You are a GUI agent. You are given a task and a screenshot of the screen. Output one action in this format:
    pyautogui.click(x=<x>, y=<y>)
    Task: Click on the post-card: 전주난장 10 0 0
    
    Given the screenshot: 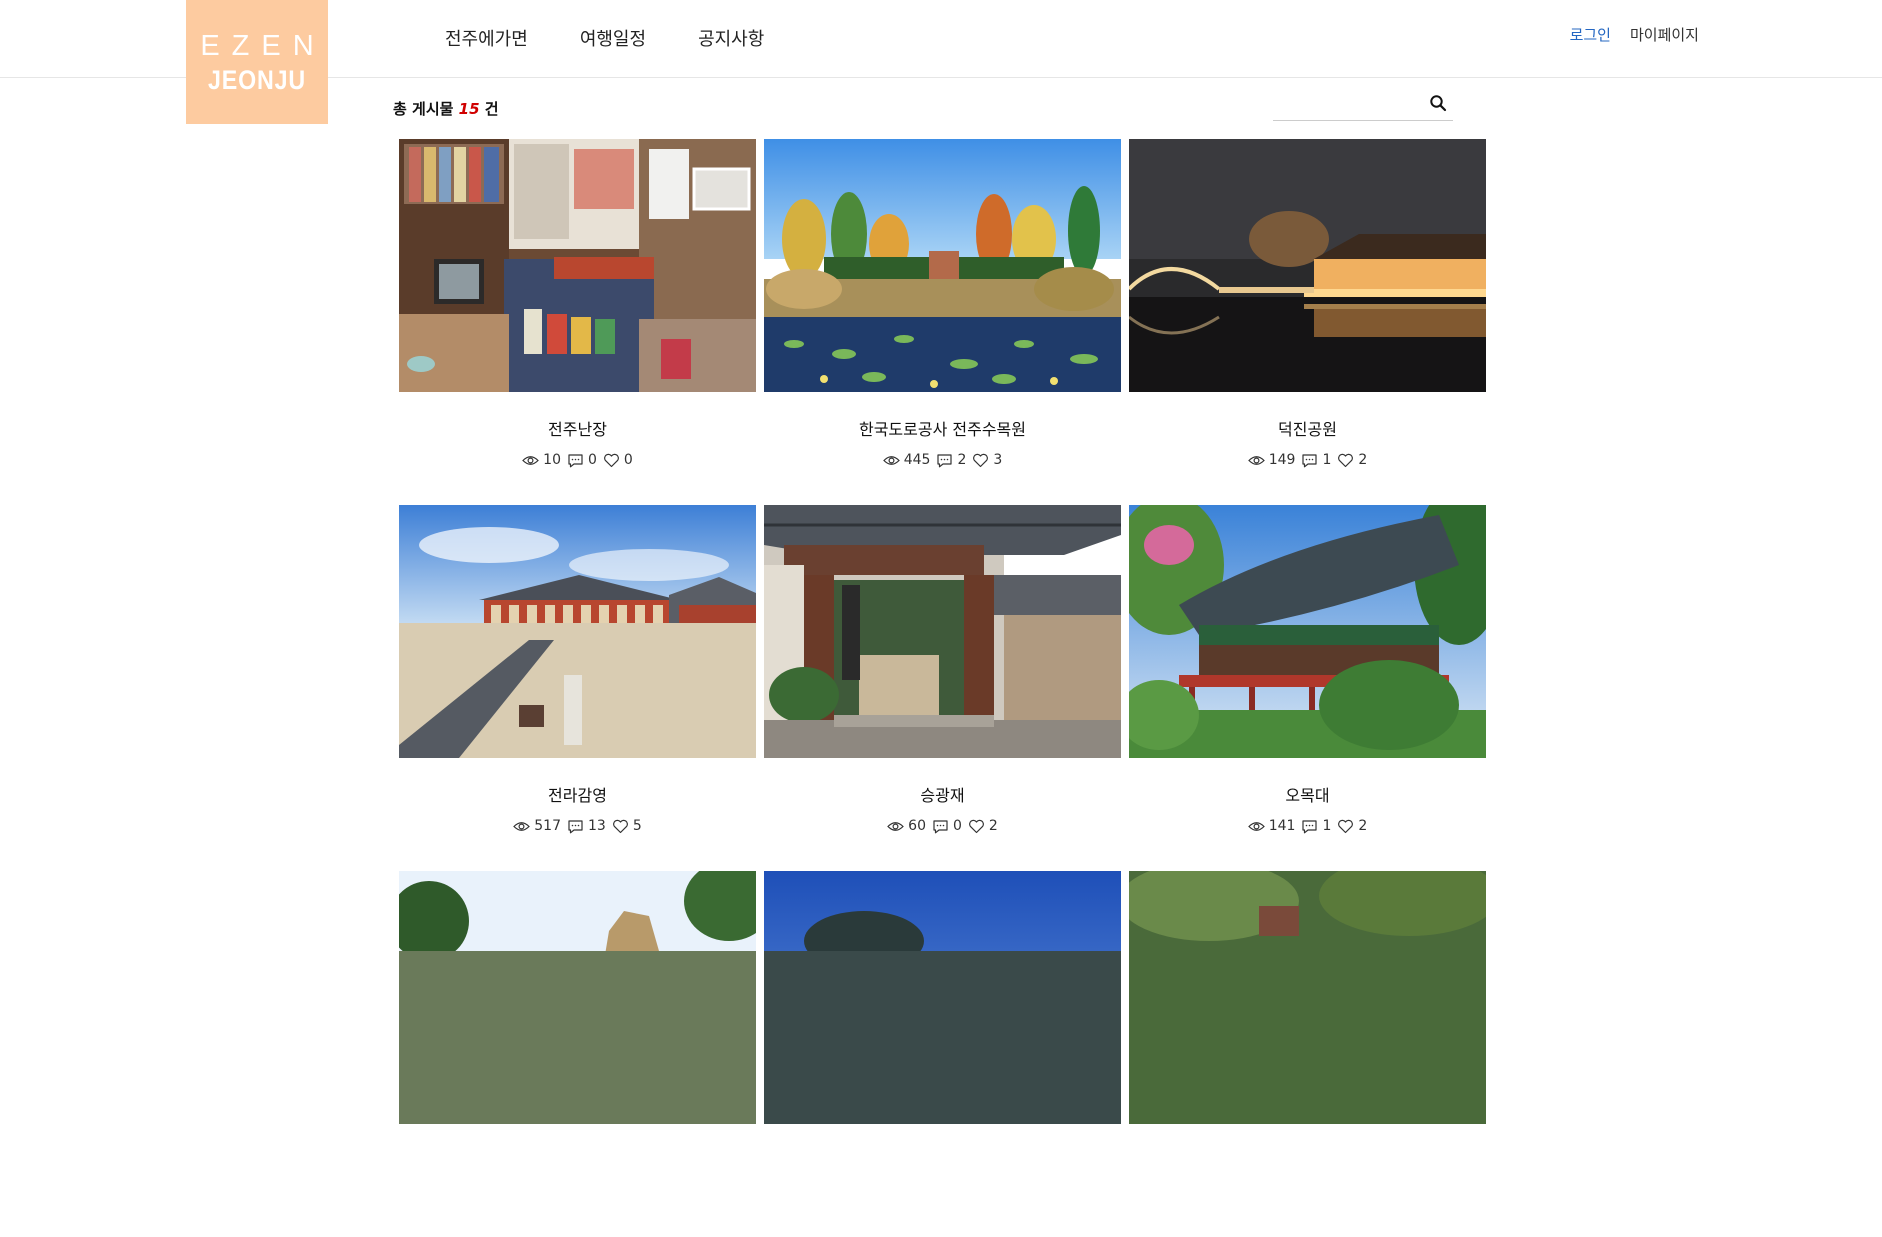 What is the action you would take?
    pyautogui.click(x=577, y=322)
    